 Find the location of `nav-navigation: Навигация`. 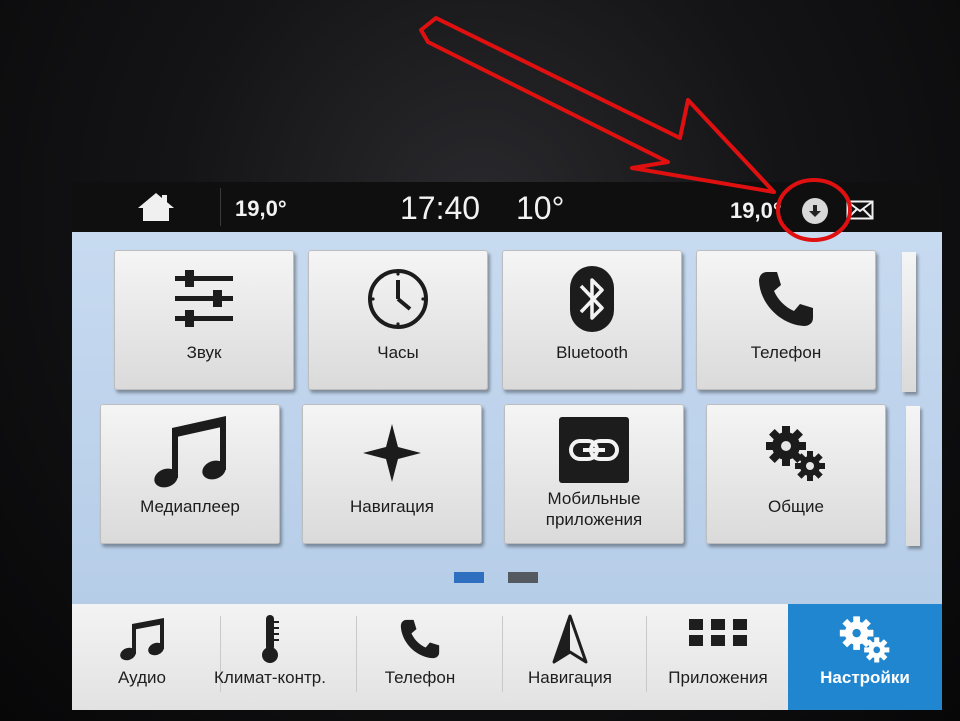

nav-navigation: Навигация is located at coordinates (570, 652).